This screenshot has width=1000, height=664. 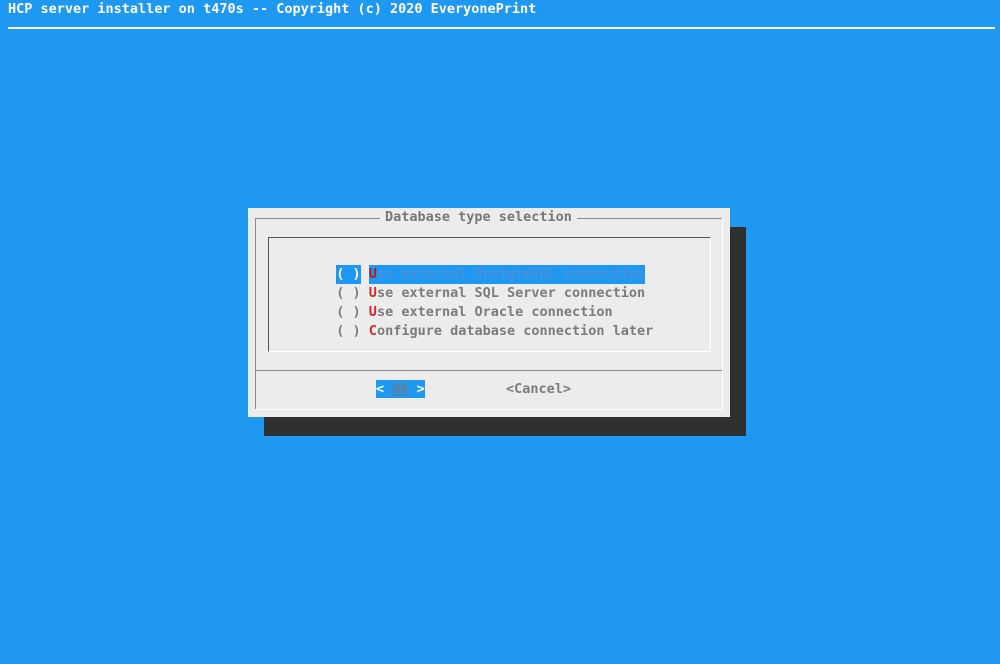 What do you see at coordinates (372, 331) in the screenshot?
I see `hotkey-letter: C` at bounding box center [372, 331].